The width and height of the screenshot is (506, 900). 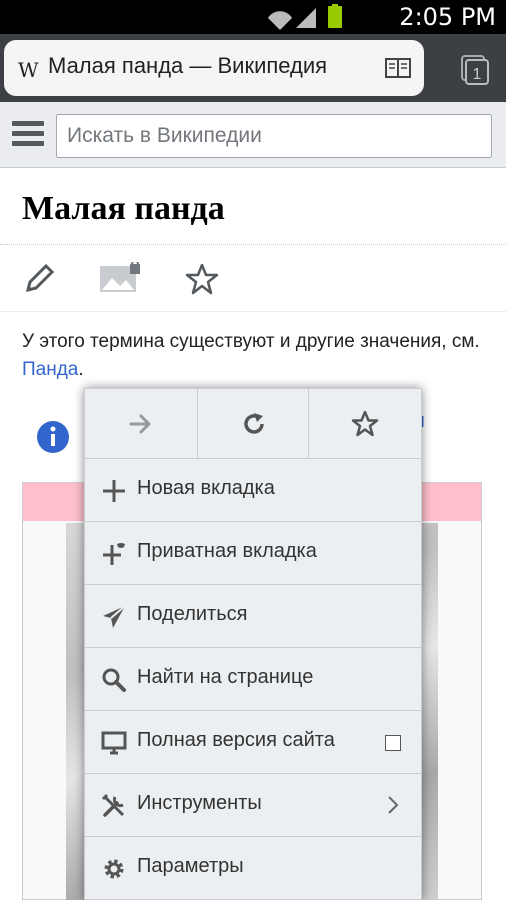 I want to click on signal-icons, so click(x=305, y=17).